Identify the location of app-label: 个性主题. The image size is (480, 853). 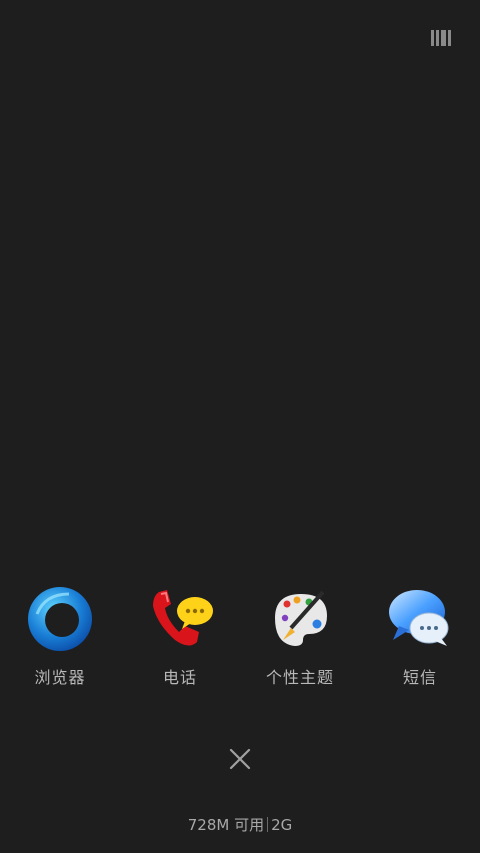
(299, 677).